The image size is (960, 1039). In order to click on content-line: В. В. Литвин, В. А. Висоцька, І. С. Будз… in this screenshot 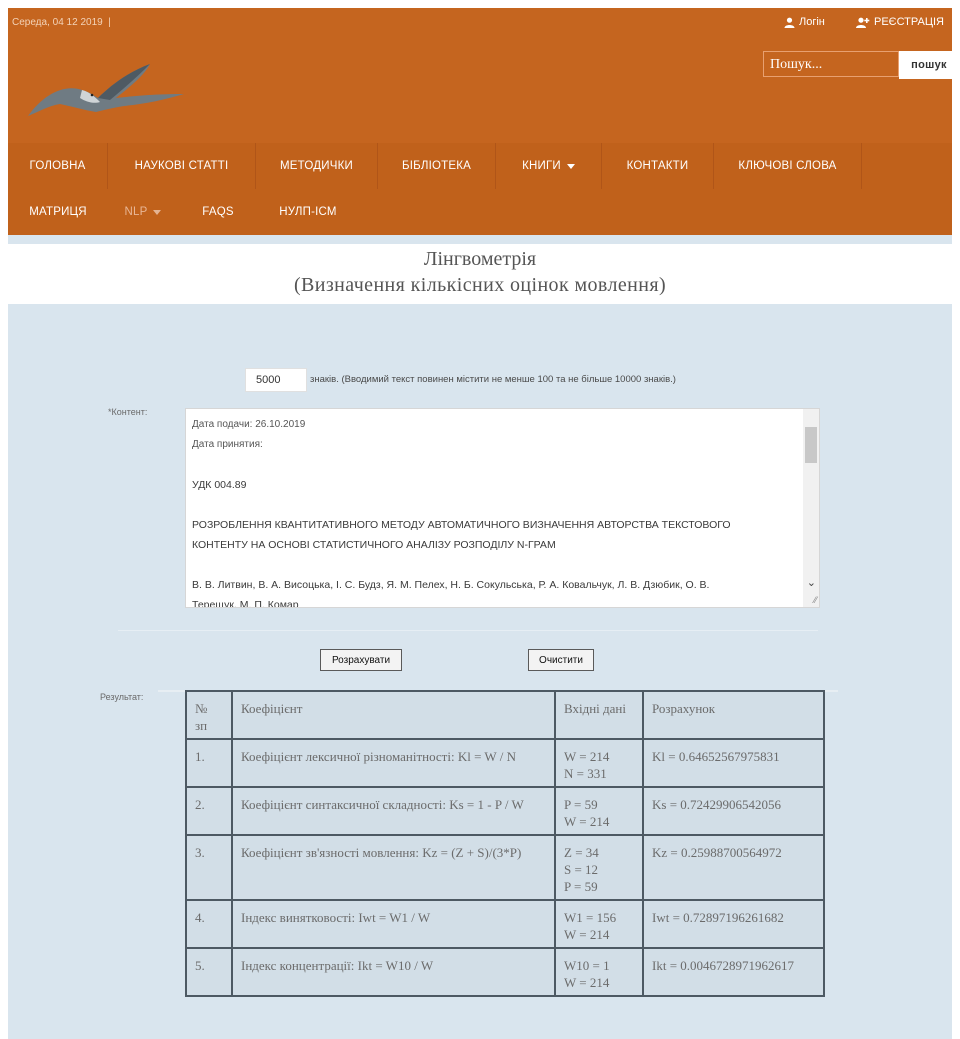, I will do `click(451, 585)`.